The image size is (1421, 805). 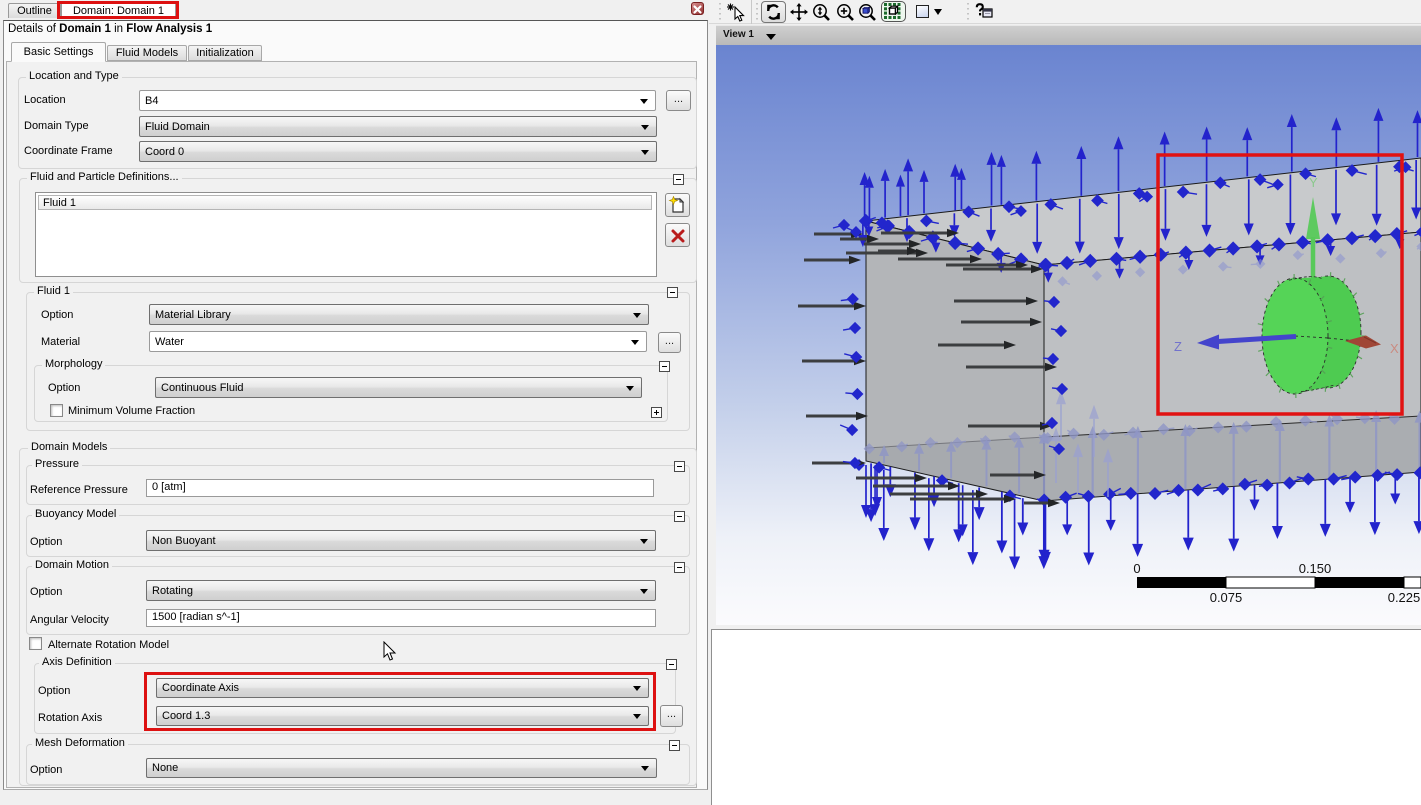 What do you see at coordinates (1313, 182) in the screenshot?
I see `svg-text: Y` at bounding box center [1313, 182].